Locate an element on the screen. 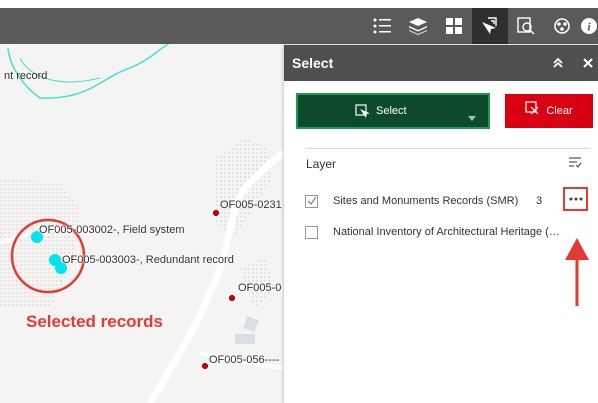 The height and width of the screenshot is (403, 598). close-icon is located at coordinates (587, 63).